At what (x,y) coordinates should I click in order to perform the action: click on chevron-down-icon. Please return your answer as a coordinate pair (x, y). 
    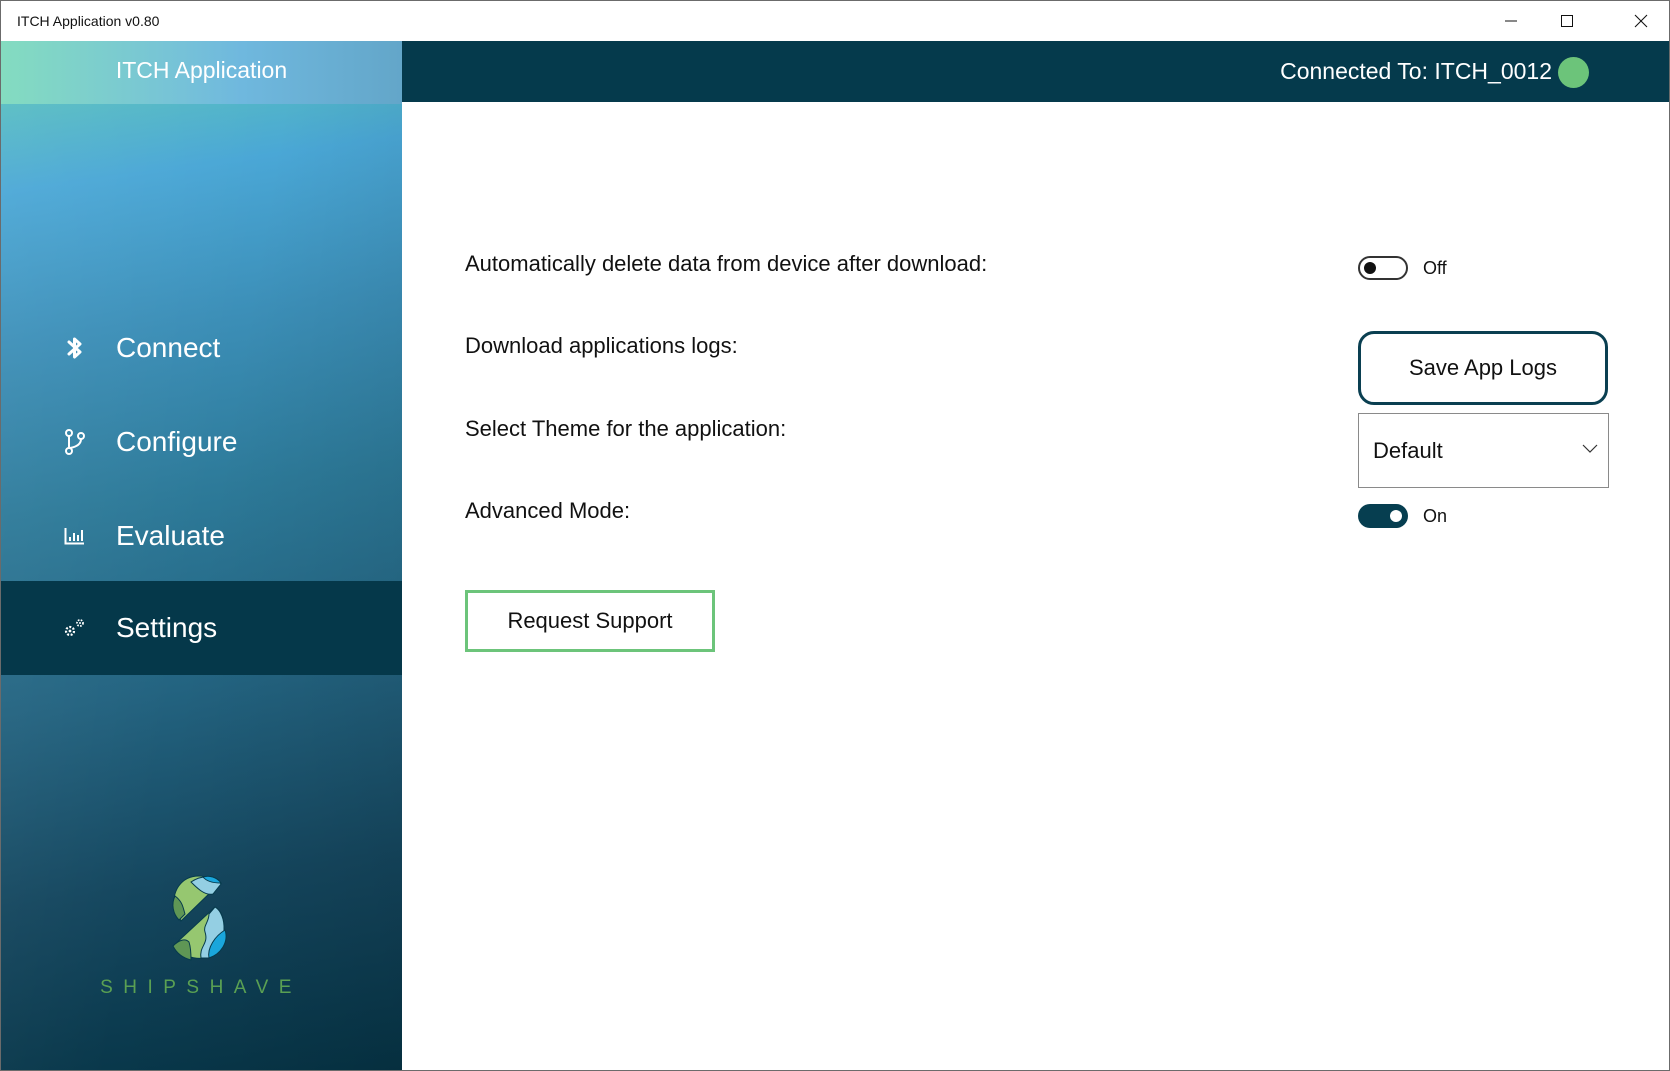
    Looking at the image, I should click on (1590, 448).